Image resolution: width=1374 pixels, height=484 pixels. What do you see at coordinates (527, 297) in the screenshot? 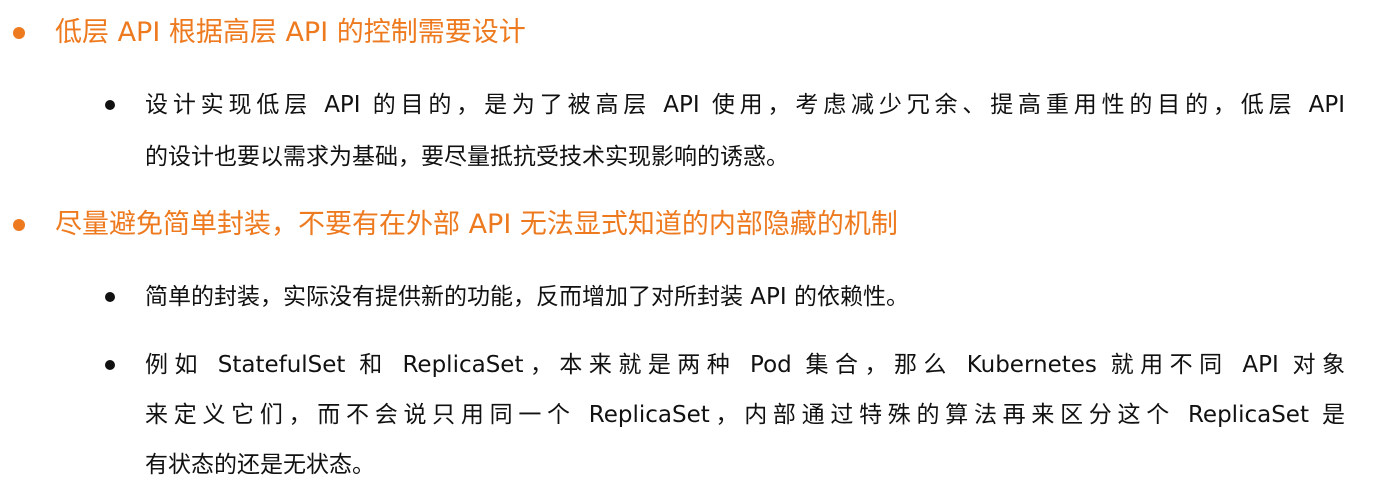
I see `paragraph-line: 简单的封装，实际没有提供新的功能，反而增加了对所封装 API 的依赖性。` at bounding box center [527, 297].